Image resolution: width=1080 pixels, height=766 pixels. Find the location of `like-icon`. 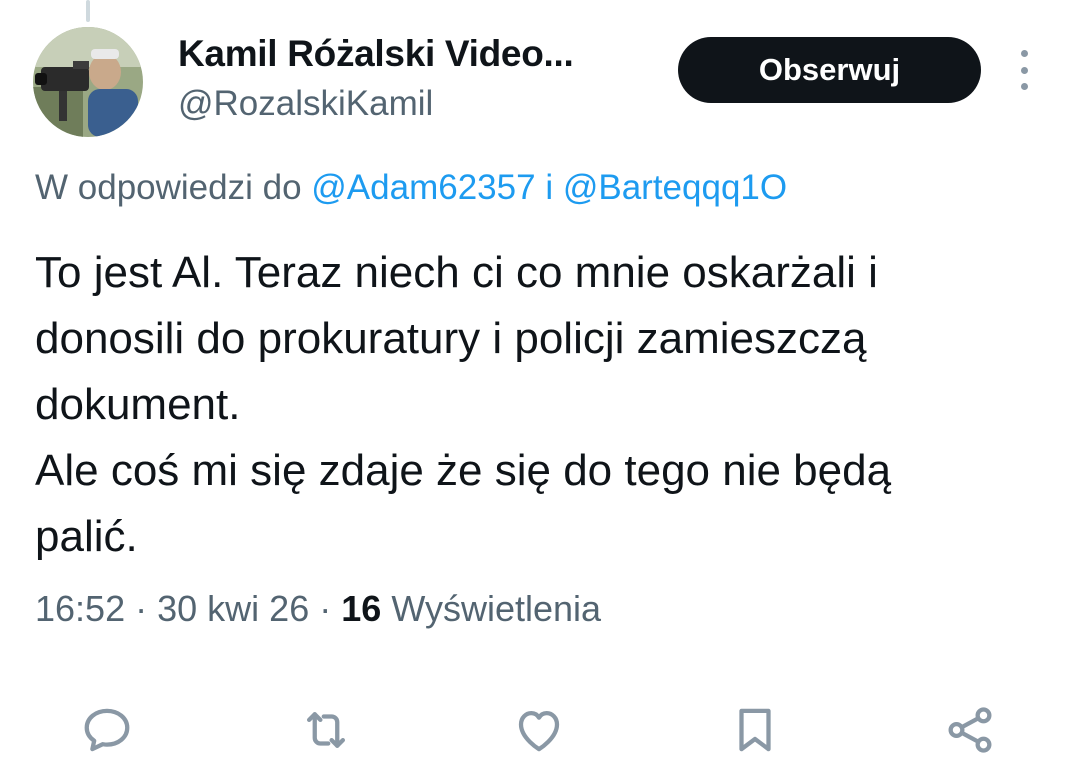

like-icon is located at coordinates (539, 730).